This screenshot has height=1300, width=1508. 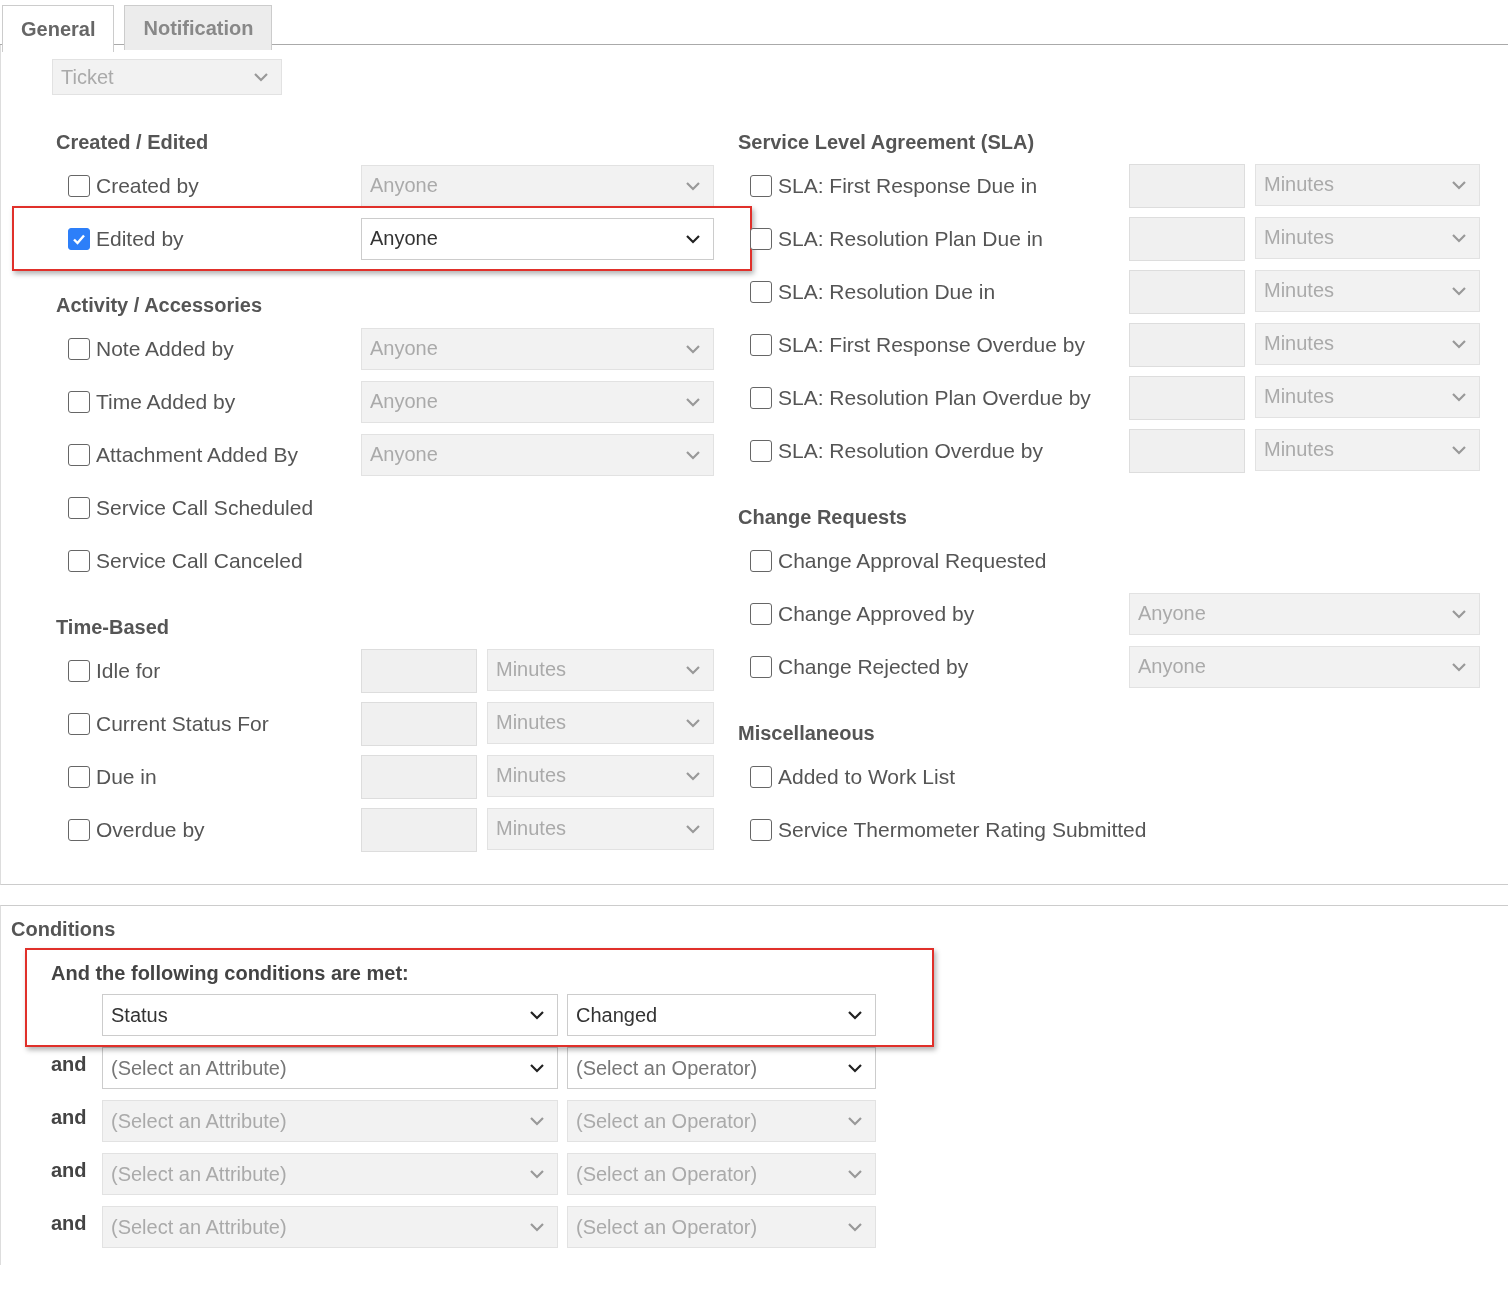 I want to click on conditions-intro: And the following conditions are met:, so click(x=230, y=974).